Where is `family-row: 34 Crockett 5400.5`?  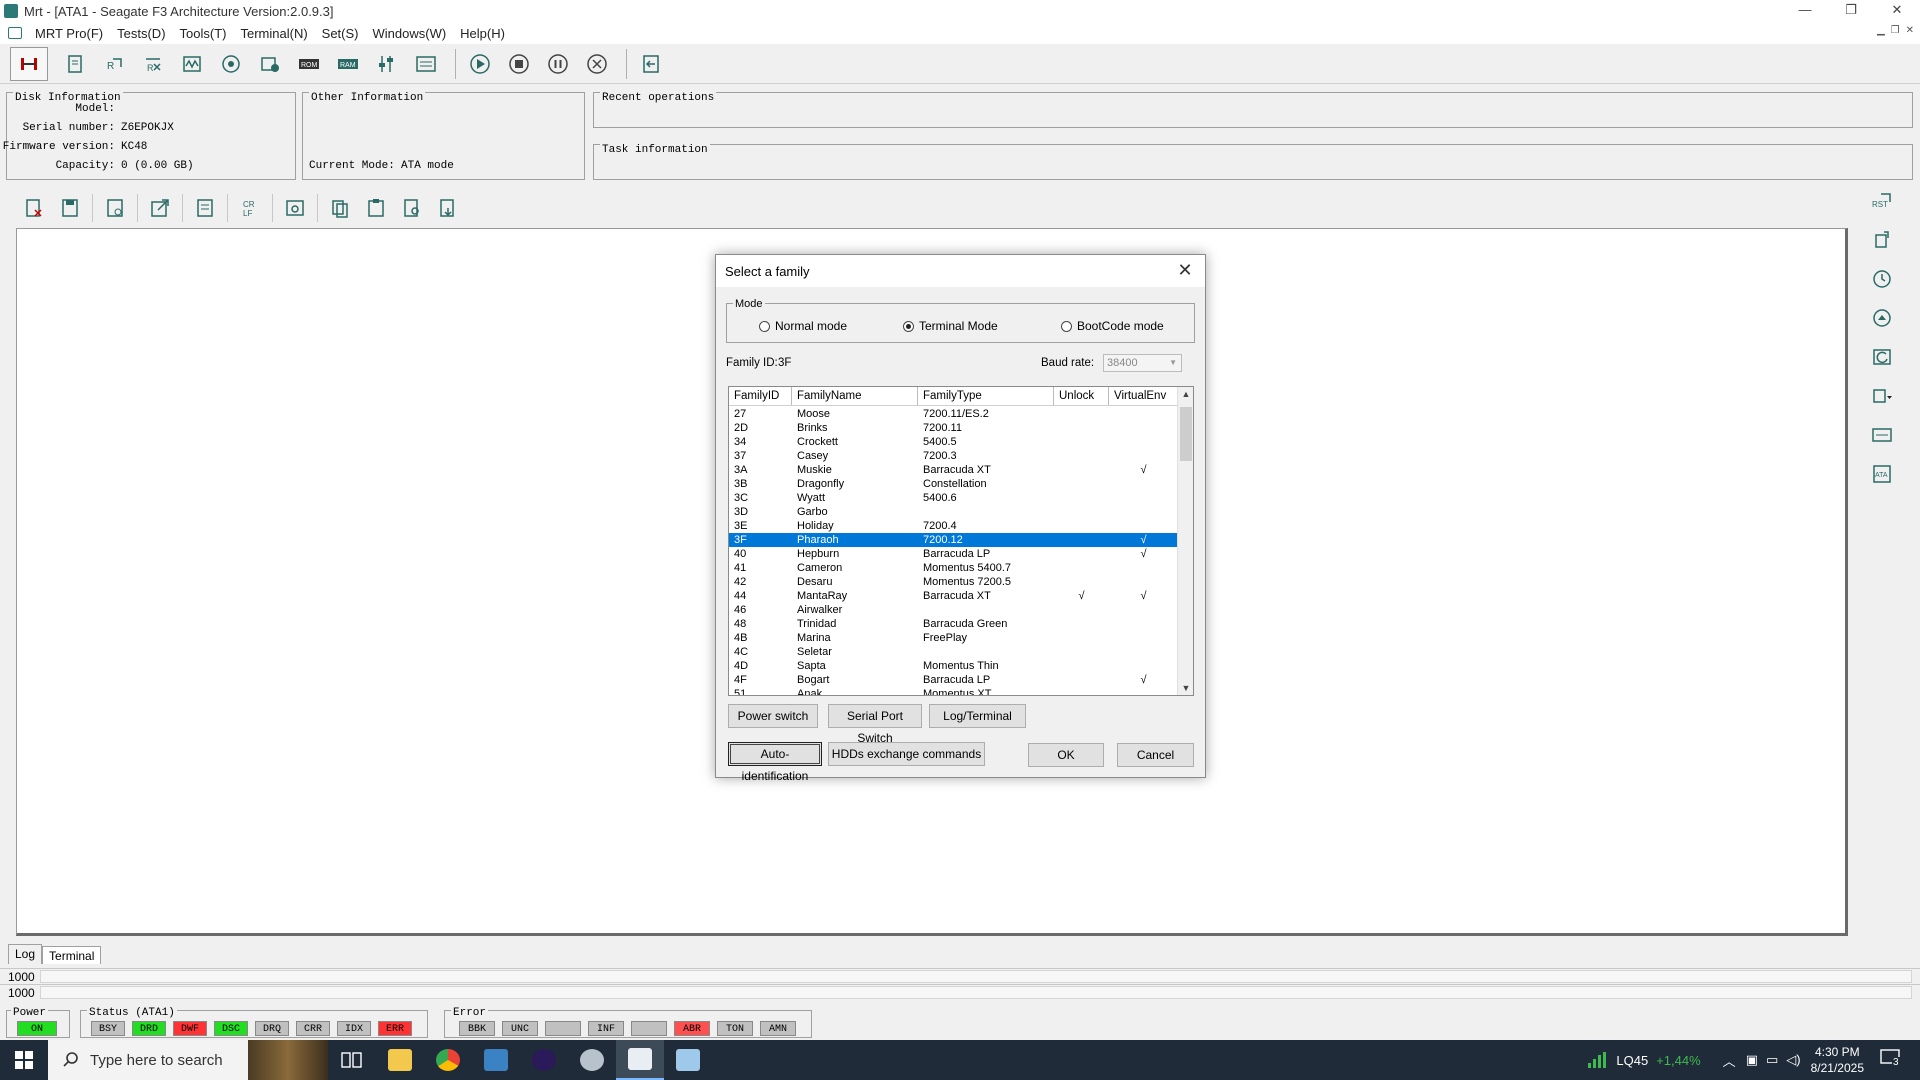 family-row: 34 Crockett 5400.5 is located at coordinates (953, 442).